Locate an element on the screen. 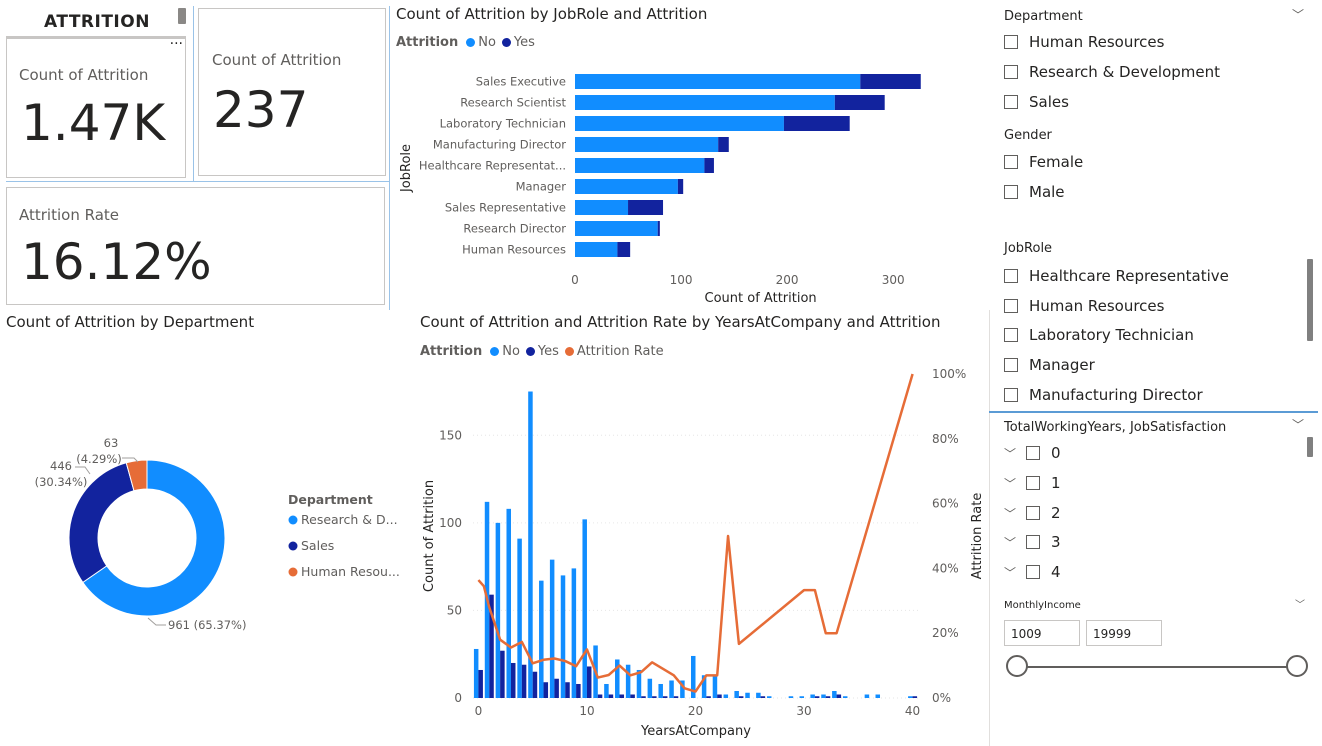  income-slider-track is located at coordinates (1158, 667).